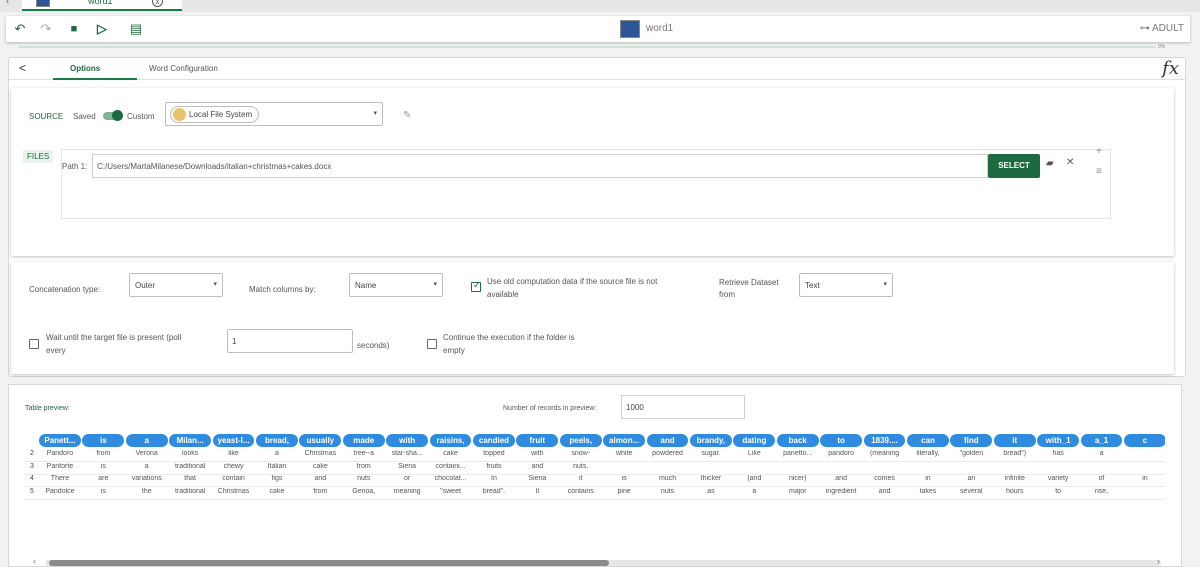 This screenshot has width=1200, height=567. I want to click on column-header: with, so click(407, 440).